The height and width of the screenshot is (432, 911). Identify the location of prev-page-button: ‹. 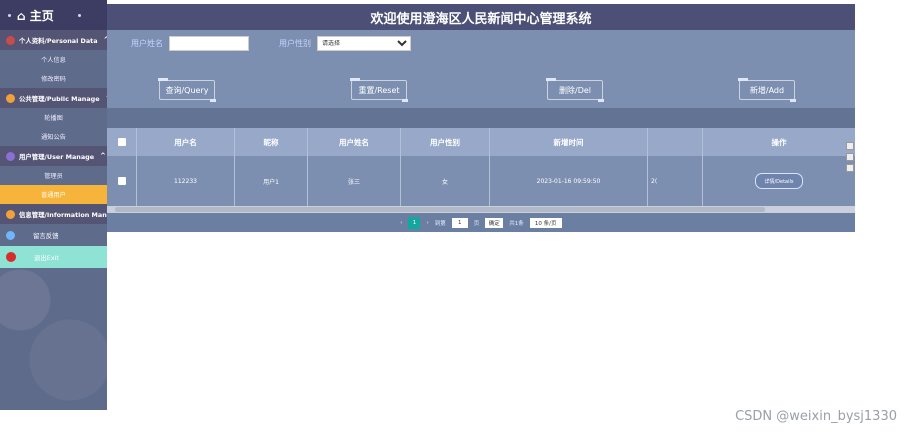
(401, 223).